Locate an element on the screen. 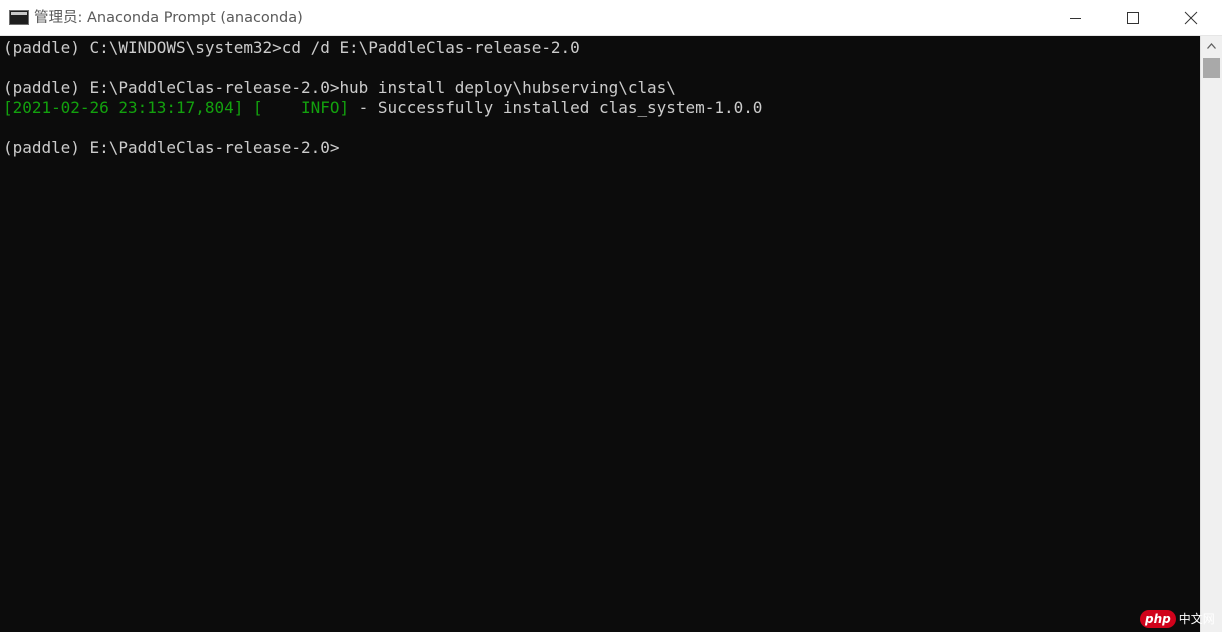  watermark: php 中文网 is located at coordinates (1177, 619).